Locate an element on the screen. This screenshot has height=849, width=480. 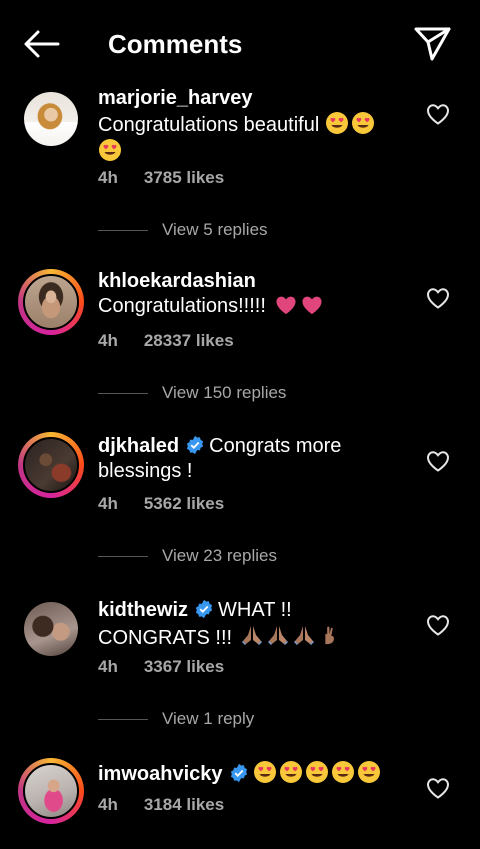
view-replies-label: View 150 replies is located at coordinates (224, 392).